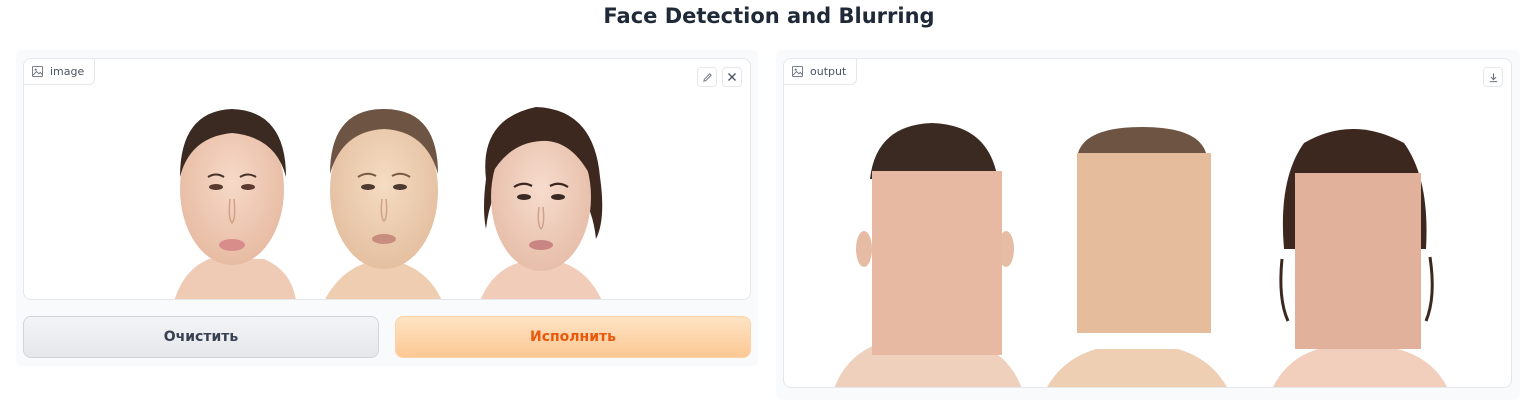 This screenshot has height=403, width=1538. I want to click on download-icon, so click(1493, 77).